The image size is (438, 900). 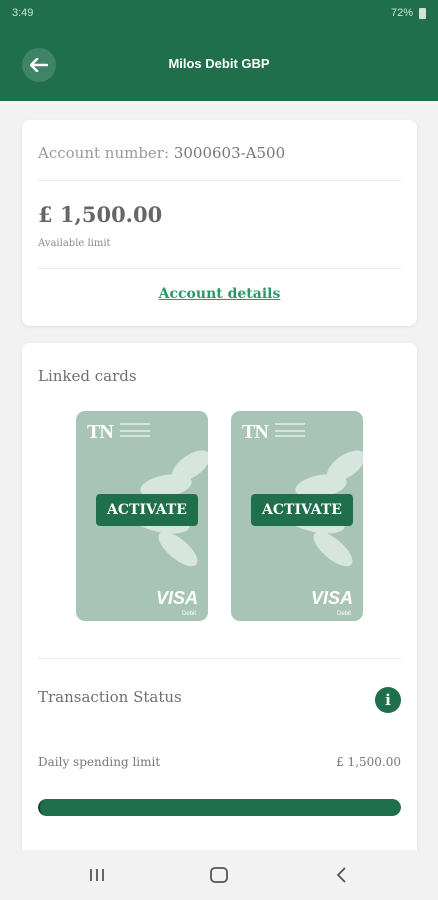 I want to click on account-number-label: Account number:, so click(x=104, y=153).